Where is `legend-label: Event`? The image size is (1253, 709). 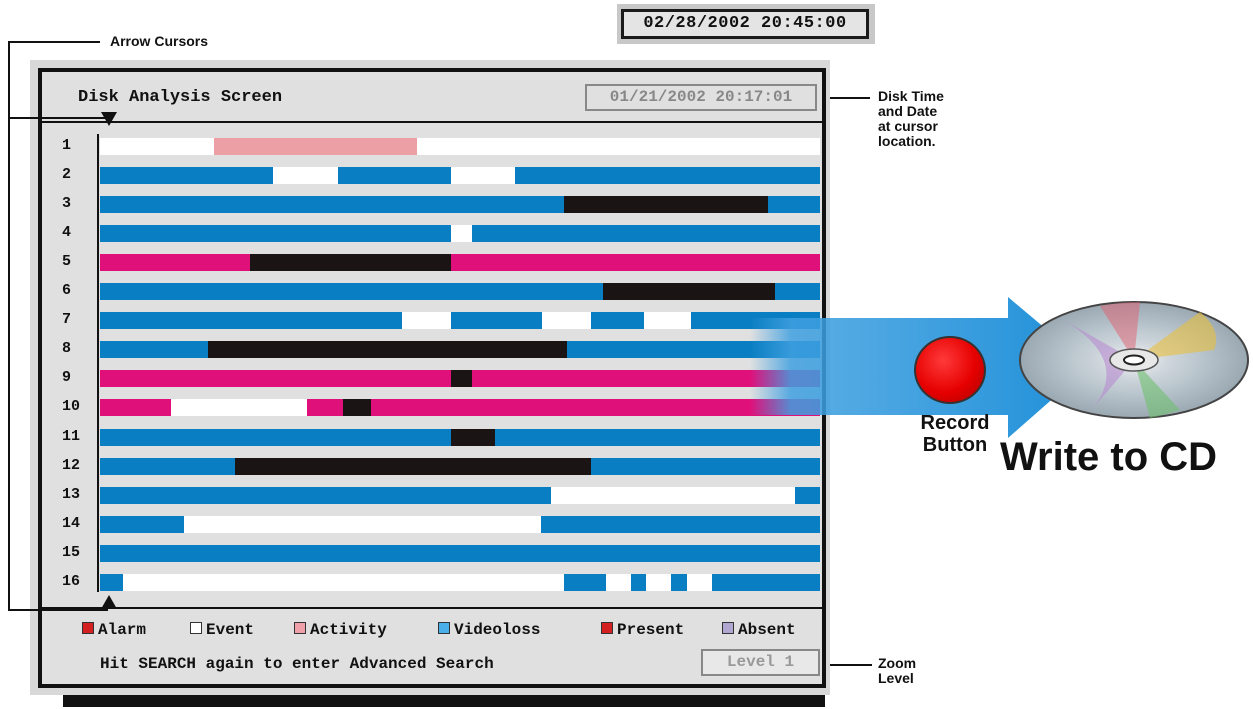 legend-label: Event is located at coordinates (230, 630).